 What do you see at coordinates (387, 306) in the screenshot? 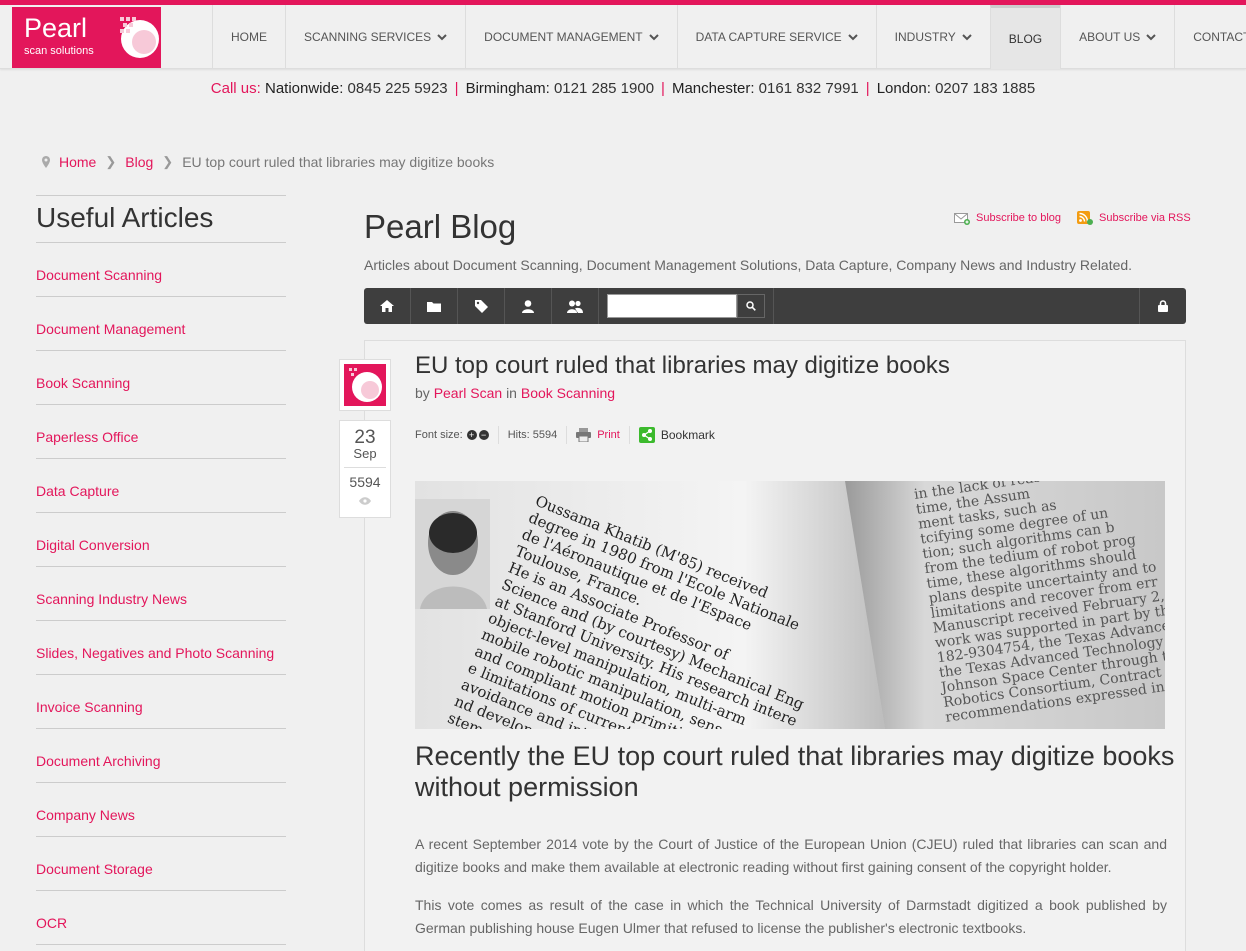
I see `toolbar-home-button` at bounding box center [387, 306].